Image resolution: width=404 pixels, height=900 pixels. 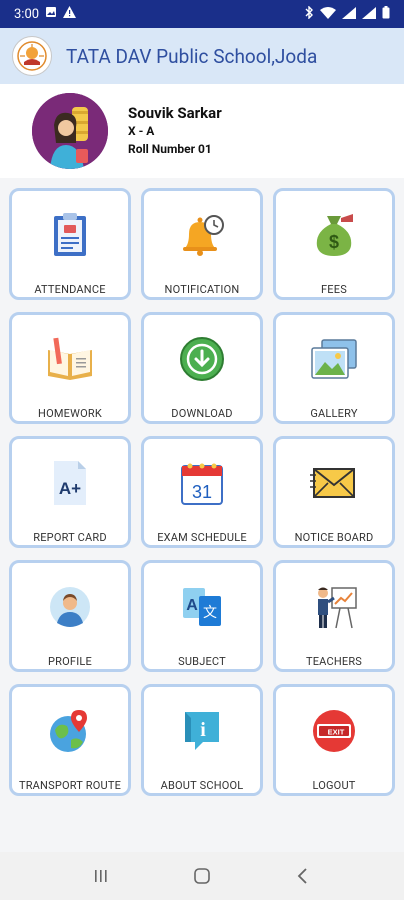 I want to click on download-tile: DOWNLOAD, so click(x=202, y=368).